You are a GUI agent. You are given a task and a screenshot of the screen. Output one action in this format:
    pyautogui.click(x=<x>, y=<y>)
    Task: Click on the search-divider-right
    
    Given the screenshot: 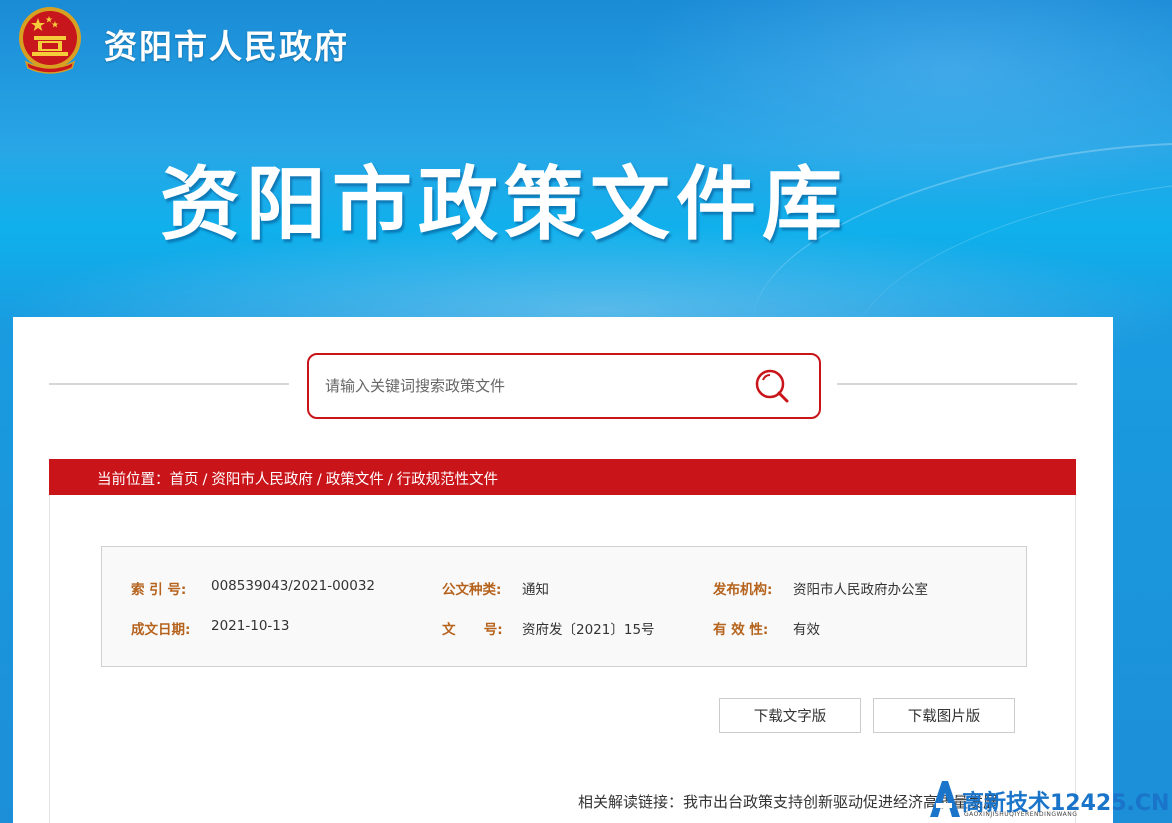 What is the action you would take?
    pyautogui.click(x=957, y=384)
    